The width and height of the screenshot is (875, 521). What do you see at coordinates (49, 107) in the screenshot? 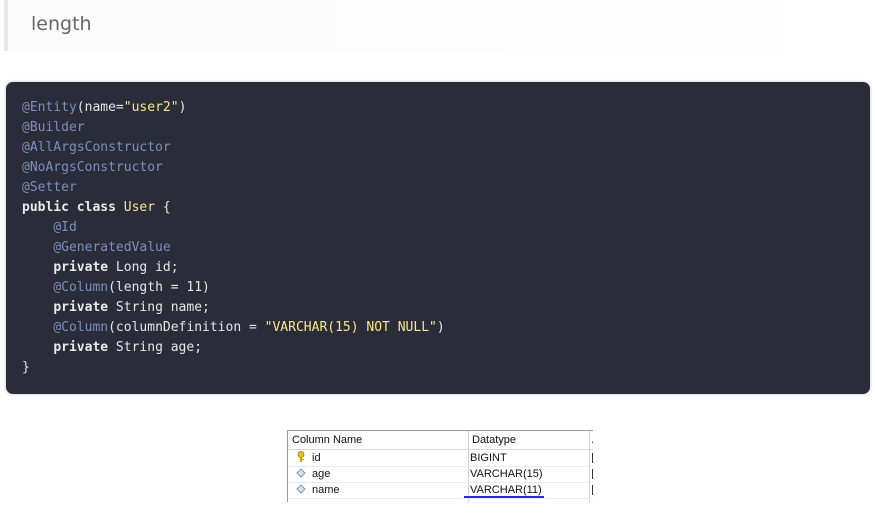
I see `code-token: @Entity` at bounding box center [49, 107].